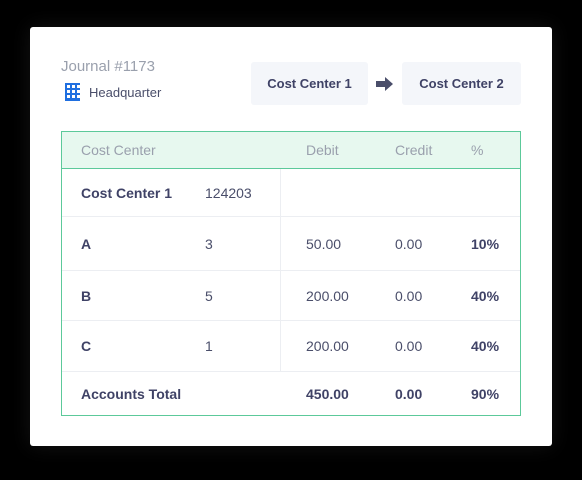 The image size is (582, 480). I want to click on row-qty: 1, so click(209, 346).